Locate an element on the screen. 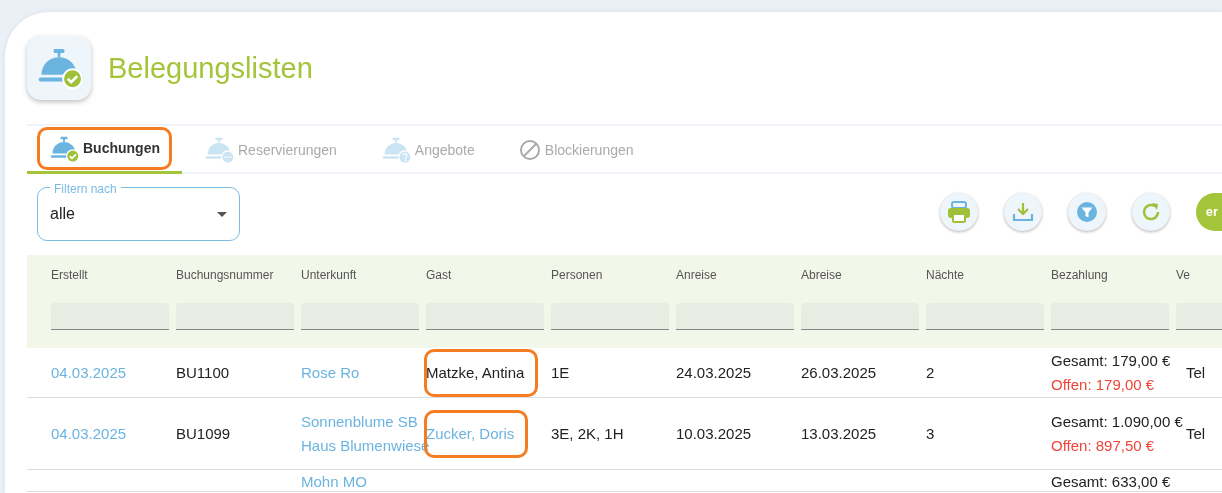  payment-total: Gesamt: 633,00 € is located at coordinates (1111, 482).